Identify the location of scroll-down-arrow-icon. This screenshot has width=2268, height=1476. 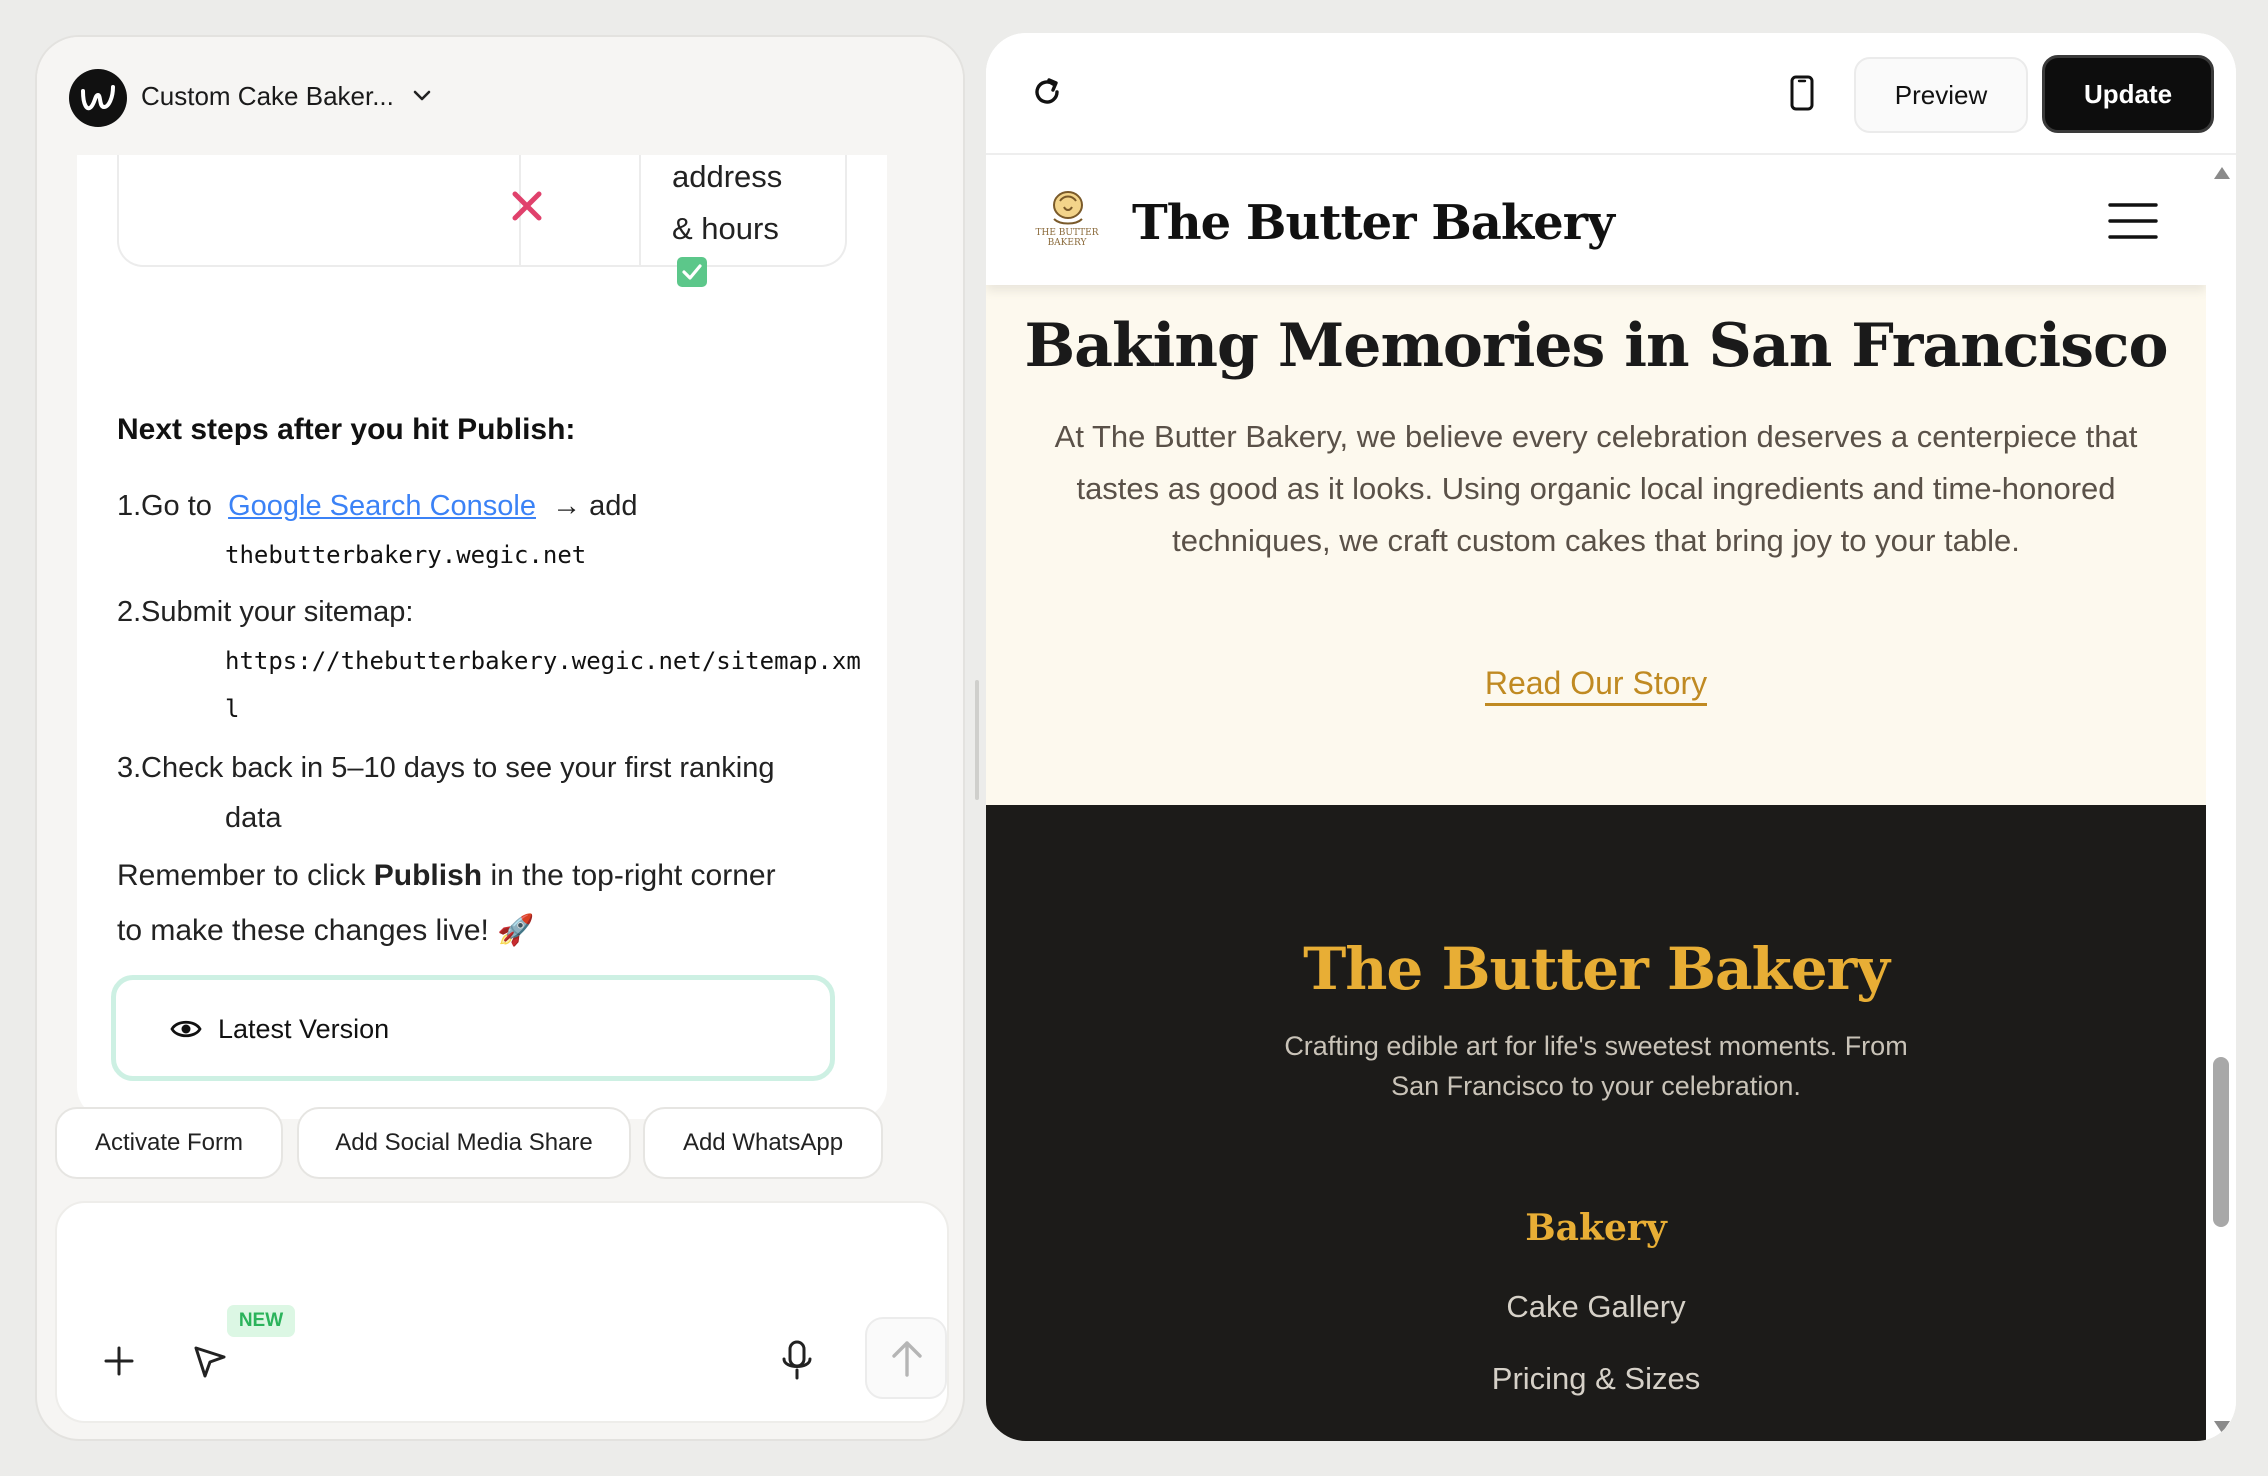
(2222, 1427).